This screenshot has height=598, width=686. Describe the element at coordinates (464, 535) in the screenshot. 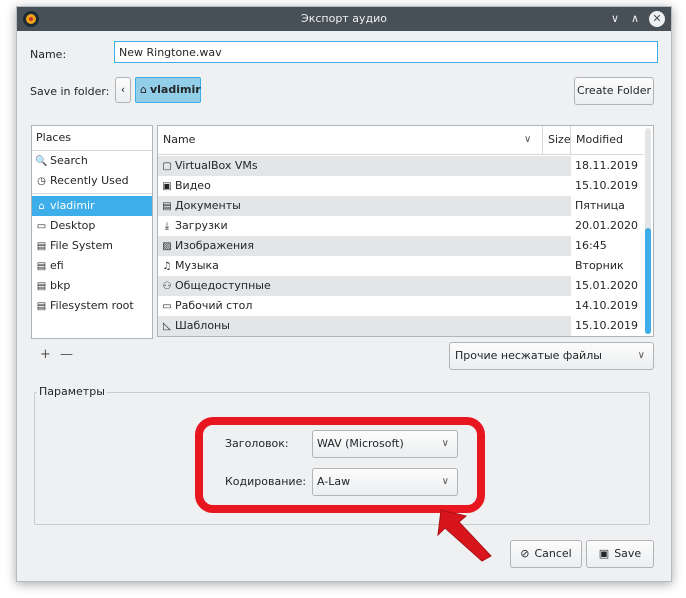

I see `red-arrow-annotation` at that location.